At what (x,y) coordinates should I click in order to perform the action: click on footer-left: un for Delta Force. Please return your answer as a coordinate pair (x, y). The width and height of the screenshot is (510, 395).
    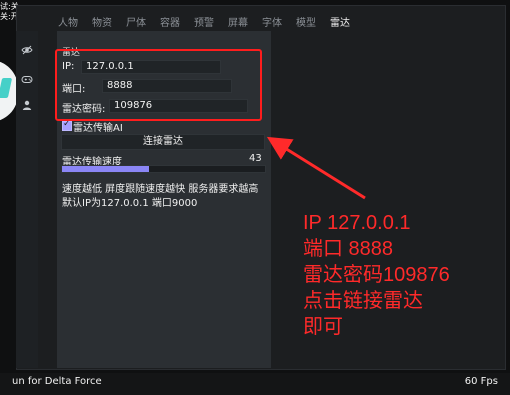
    Looking at the image, I should click on (57, 381).